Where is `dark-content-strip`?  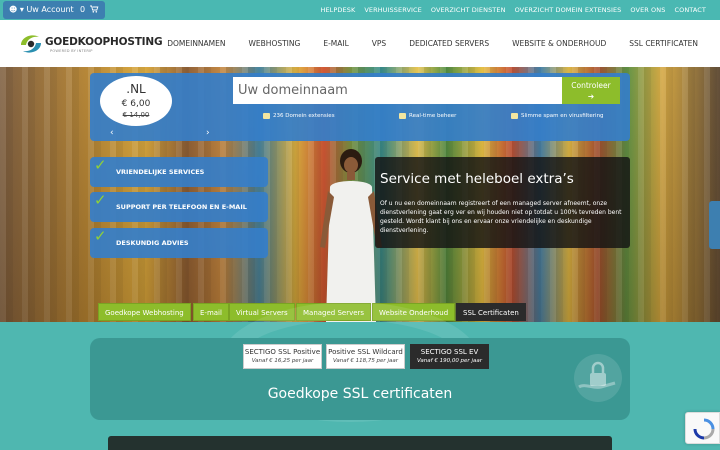
dark-content-strip is located at coordinates (360, 443).